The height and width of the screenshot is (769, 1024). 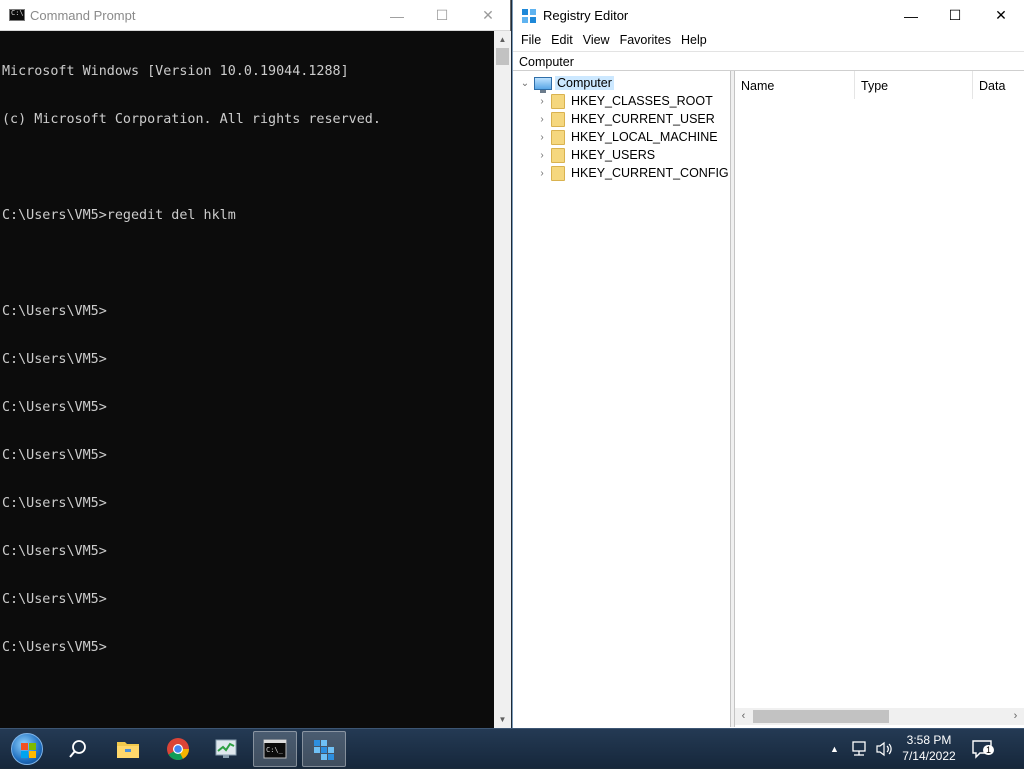 I want to click on notification-center-button: 1, so click(x=983, y=749).